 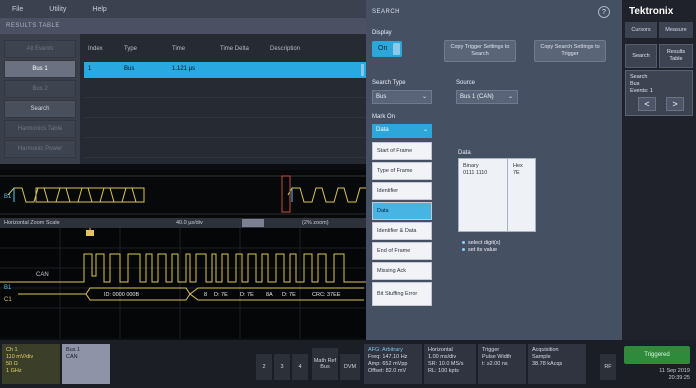 What do you see at coordinates (676, 30) in the screenshot?
I see `tab-measure: Measure` at bounding box center [676, 30].